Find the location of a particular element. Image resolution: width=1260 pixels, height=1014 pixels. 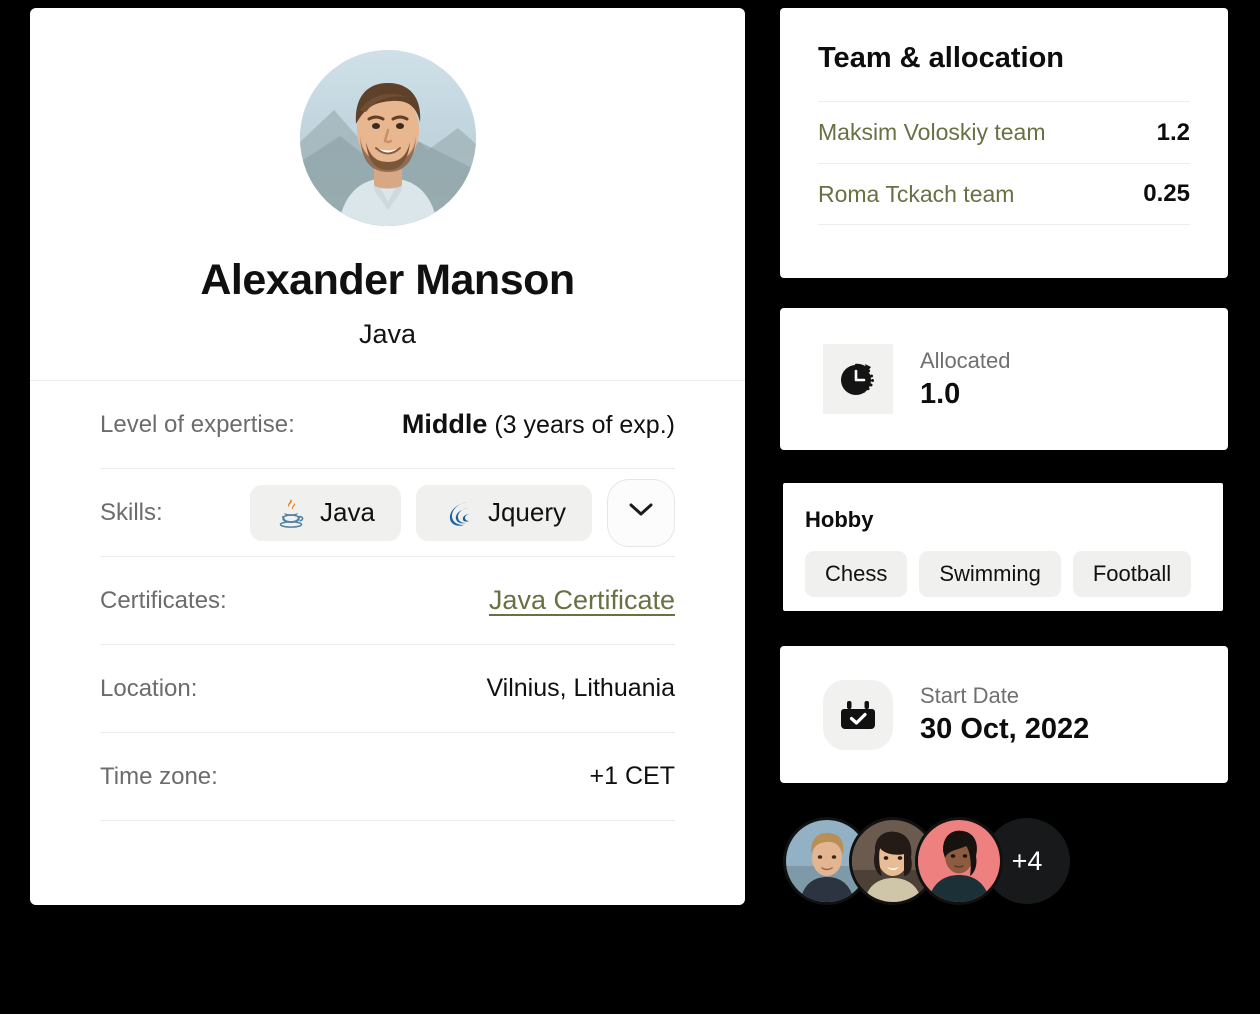

chevron-down-icon is located at coordinates (641, 512).